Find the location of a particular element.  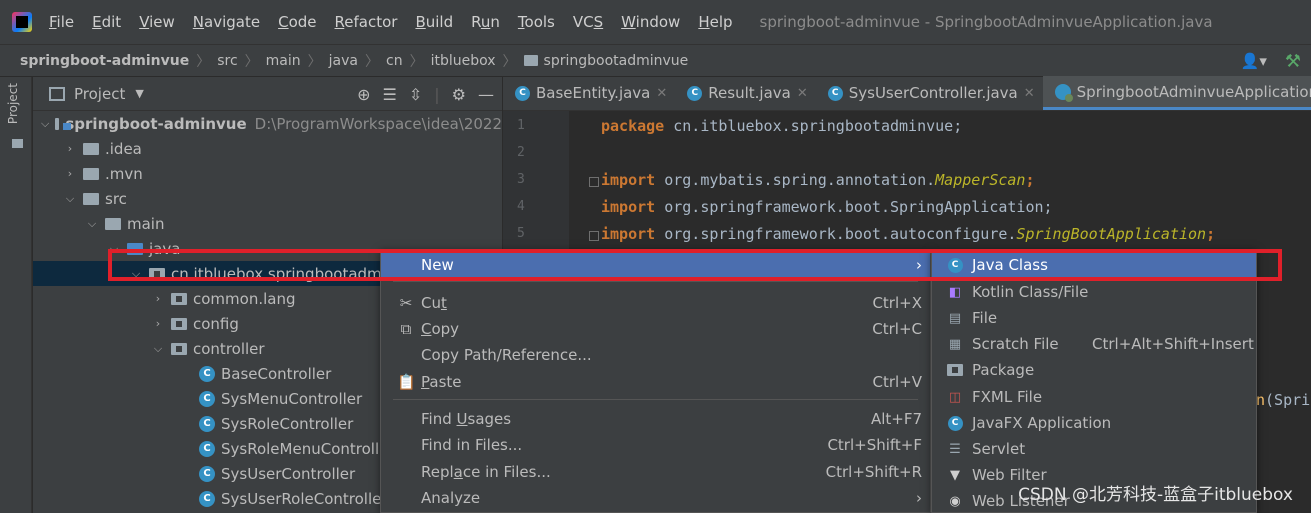

submenu-item-fxml-file: ◫ FXML File is located at coordinates (1094, 397).